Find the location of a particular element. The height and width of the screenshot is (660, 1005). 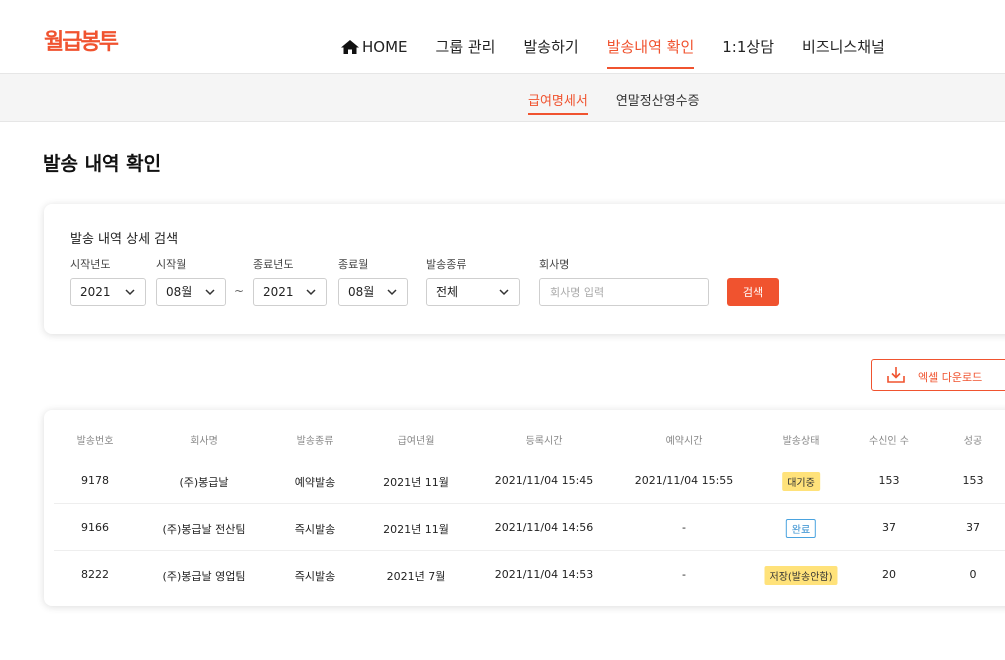

row-registered: 2021/11/04 14:53 is located at coordinates (544, 574).